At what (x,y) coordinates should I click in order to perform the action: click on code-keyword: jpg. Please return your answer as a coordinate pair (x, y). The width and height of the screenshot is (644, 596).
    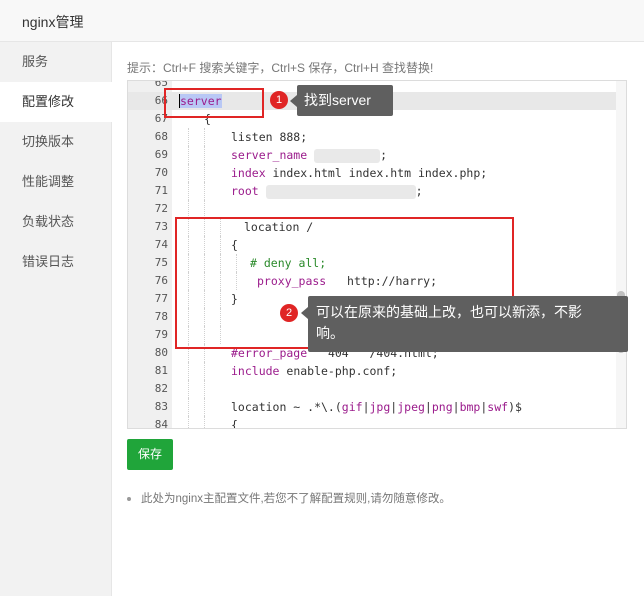
    Looking at the image, I should click on (380, 407).